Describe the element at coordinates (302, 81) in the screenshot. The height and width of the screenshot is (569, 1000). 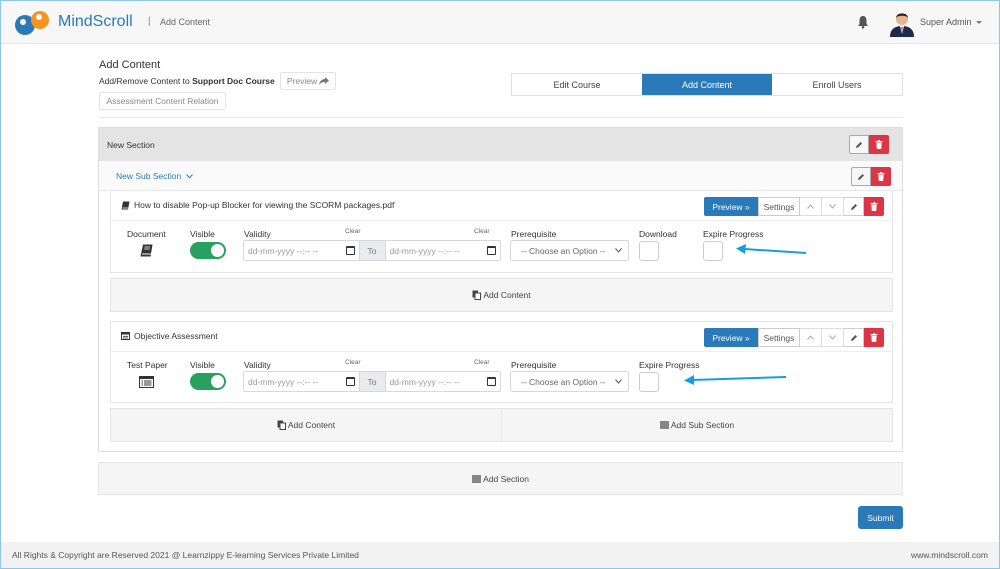
I see `preview-label: Preview` at that location.